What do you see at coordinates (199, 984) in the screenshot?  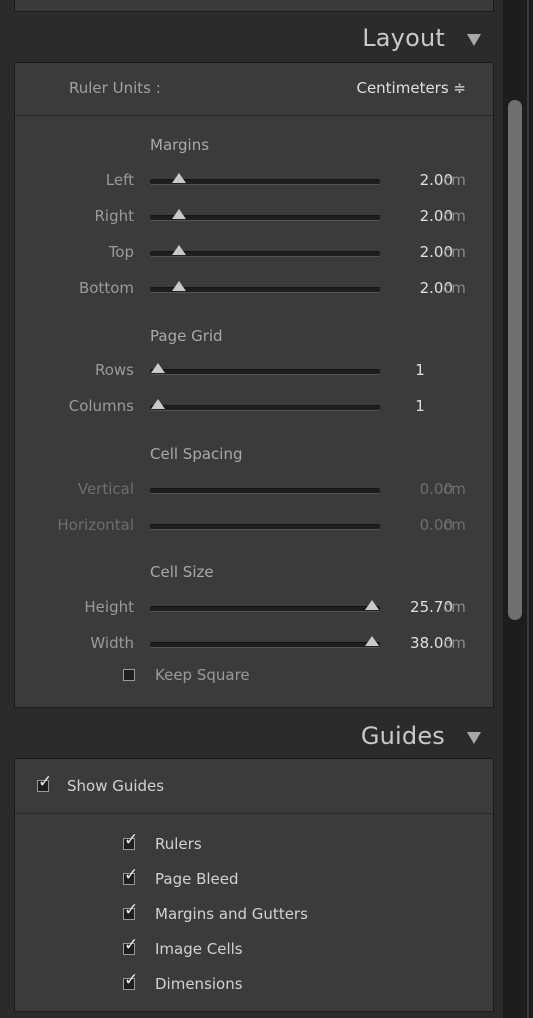 I see `guide-label: Dimensions` at bounding box center [199, 984].